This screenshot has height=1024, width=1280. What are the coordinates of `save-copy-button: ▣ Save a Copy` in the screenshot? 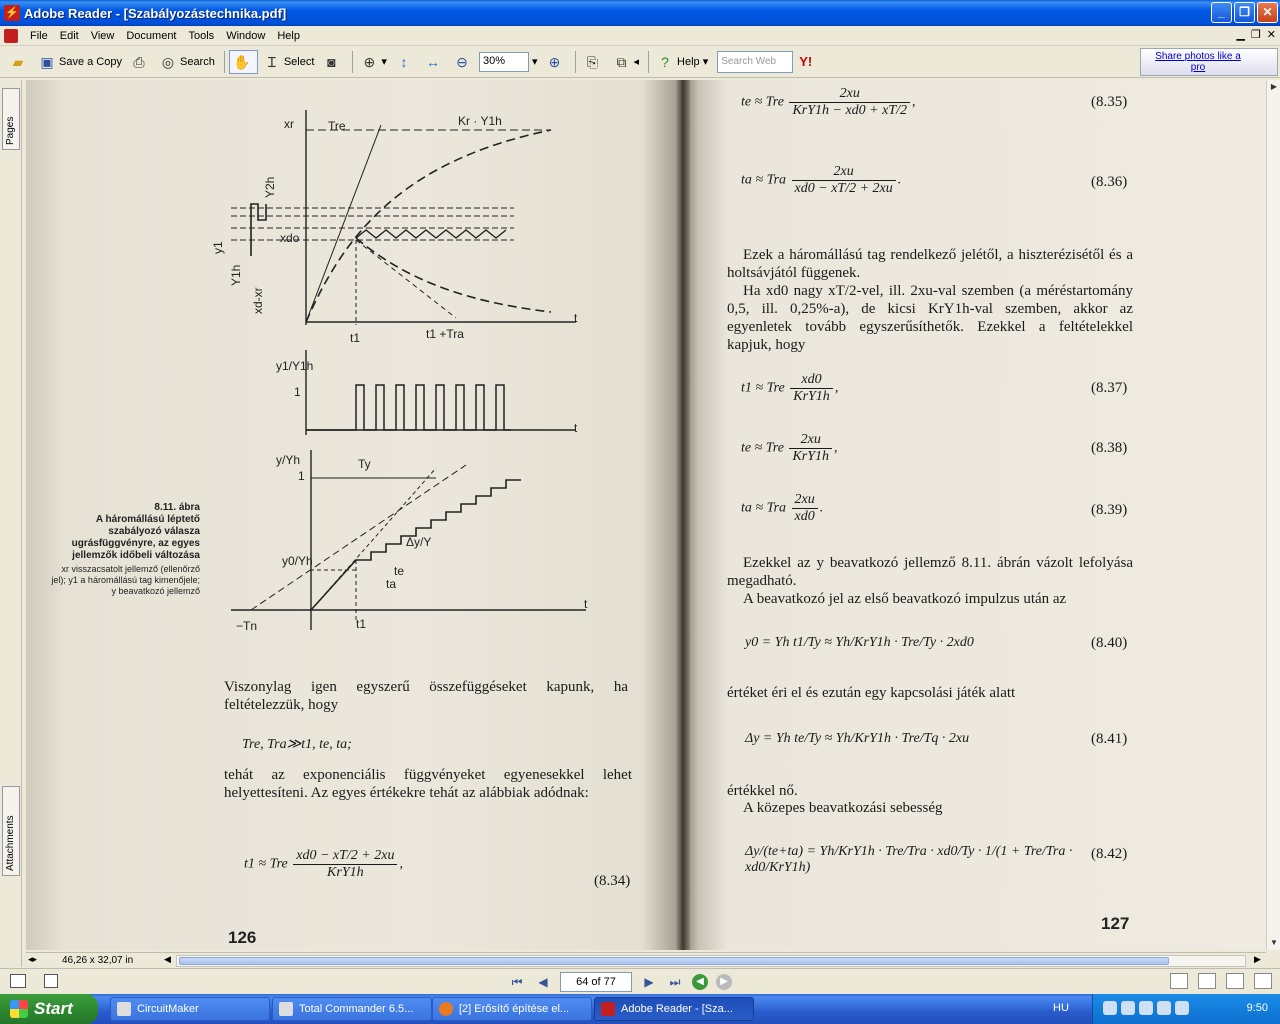 It's located at (80, 62).